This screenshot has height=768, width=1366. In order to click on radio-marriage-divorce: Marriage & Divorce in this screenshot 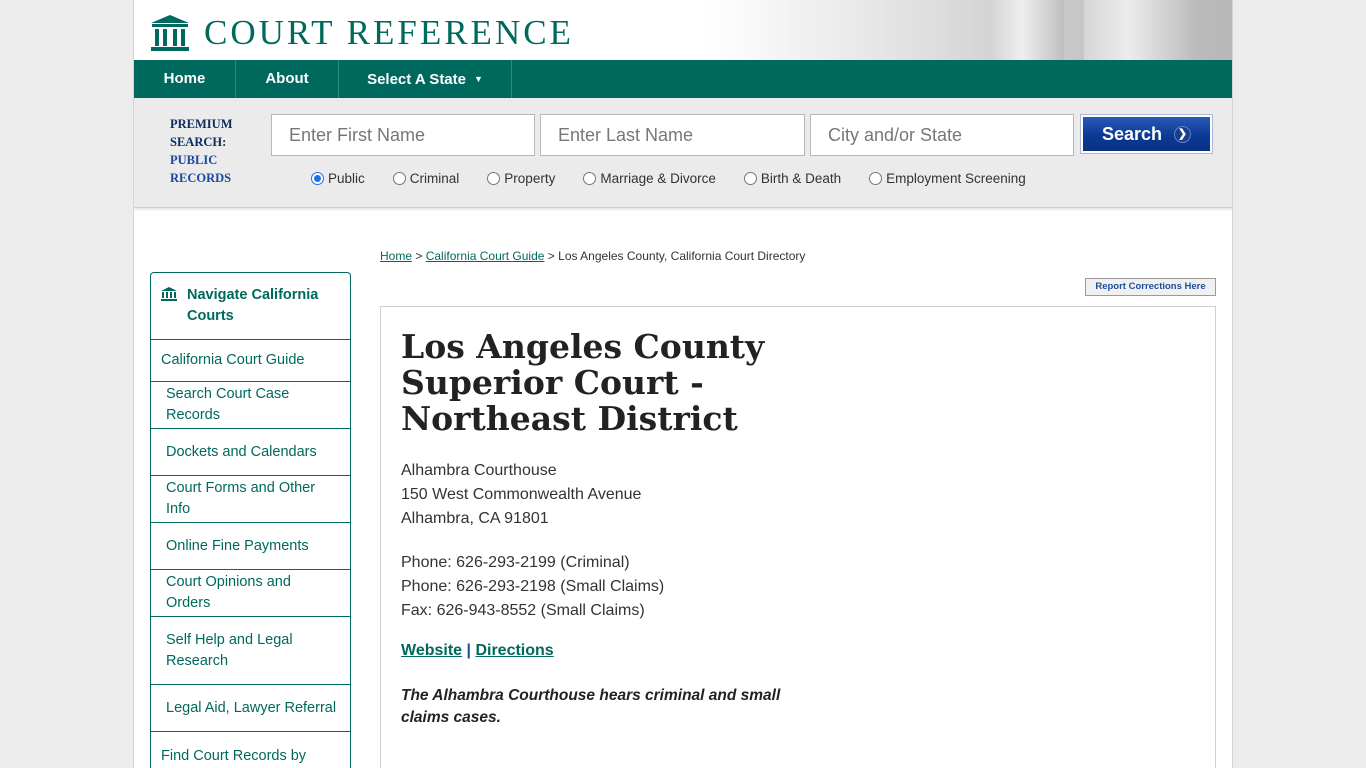, I will do `click(649, 178)`.